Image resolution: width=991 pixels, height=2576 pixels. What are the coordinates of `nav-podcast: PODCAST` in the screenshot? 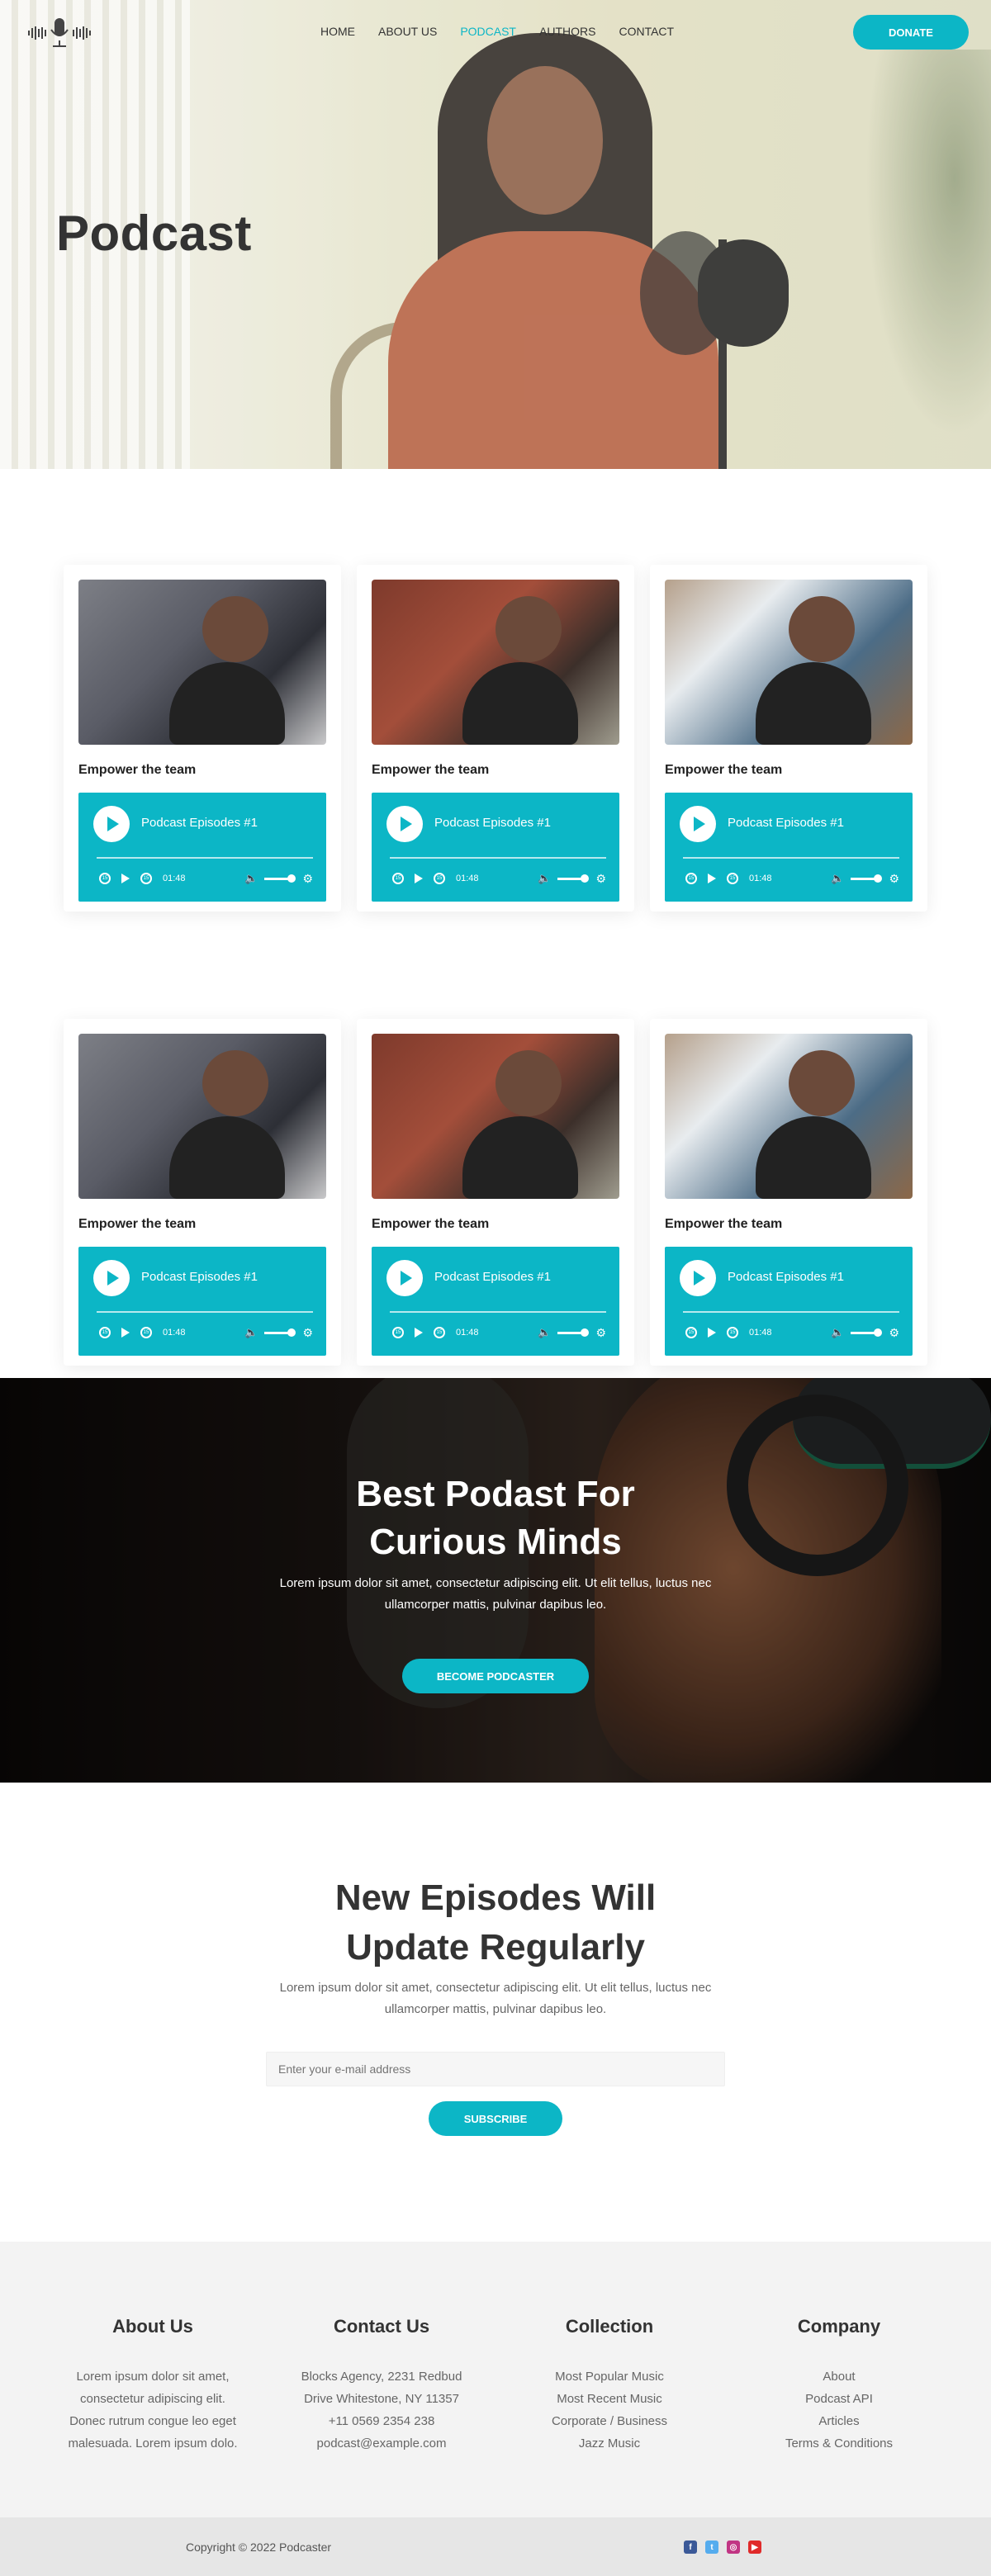 It's located at (488, 31).